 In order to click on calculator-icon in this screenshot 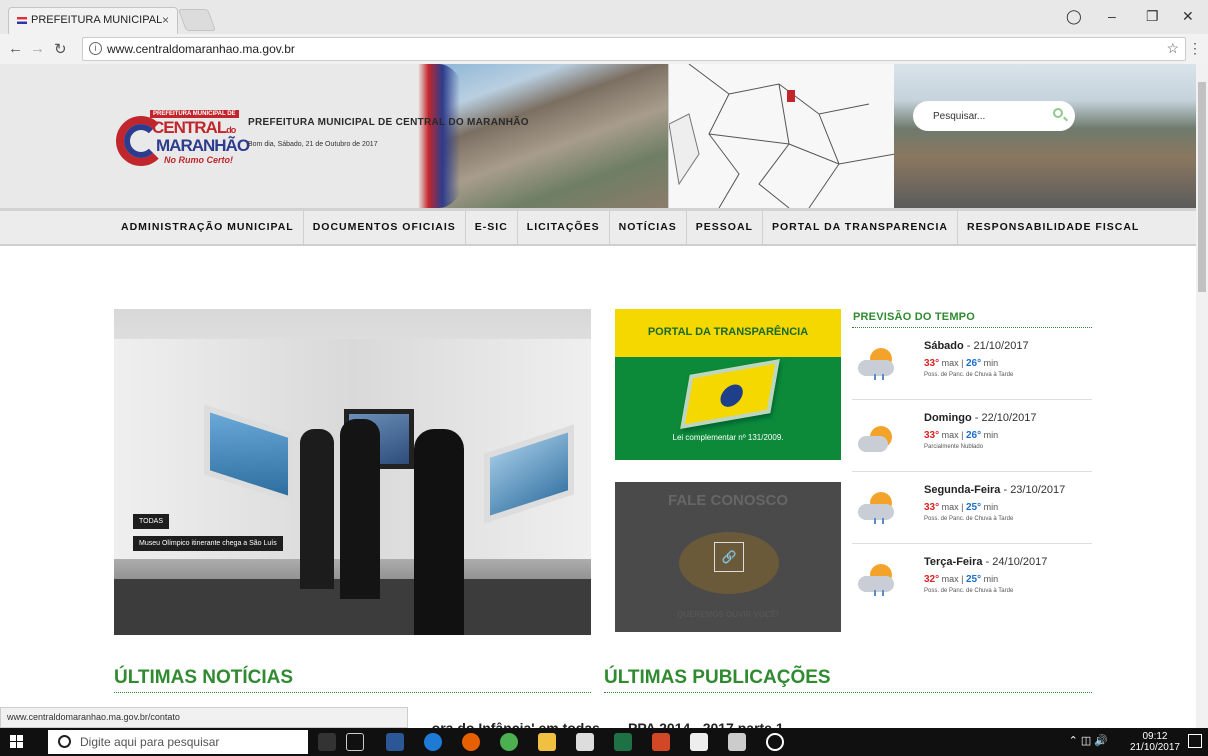, I will do `click(737, 742)`.